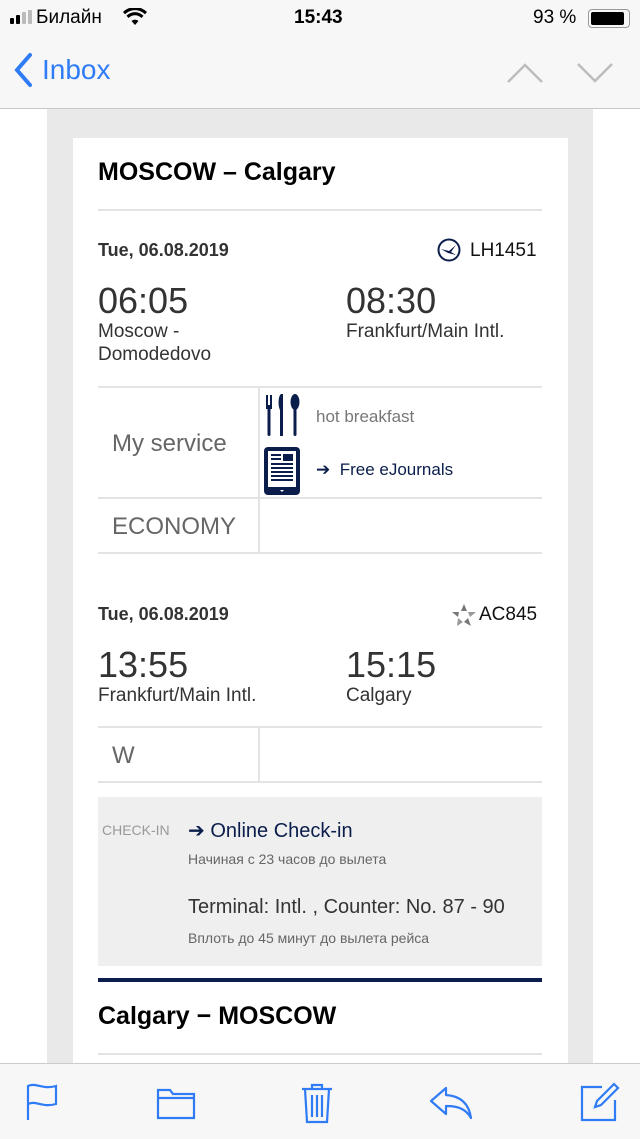 This screenshot has width=640, height=1139. I want to click on flag-icon, so click(42, 1102).